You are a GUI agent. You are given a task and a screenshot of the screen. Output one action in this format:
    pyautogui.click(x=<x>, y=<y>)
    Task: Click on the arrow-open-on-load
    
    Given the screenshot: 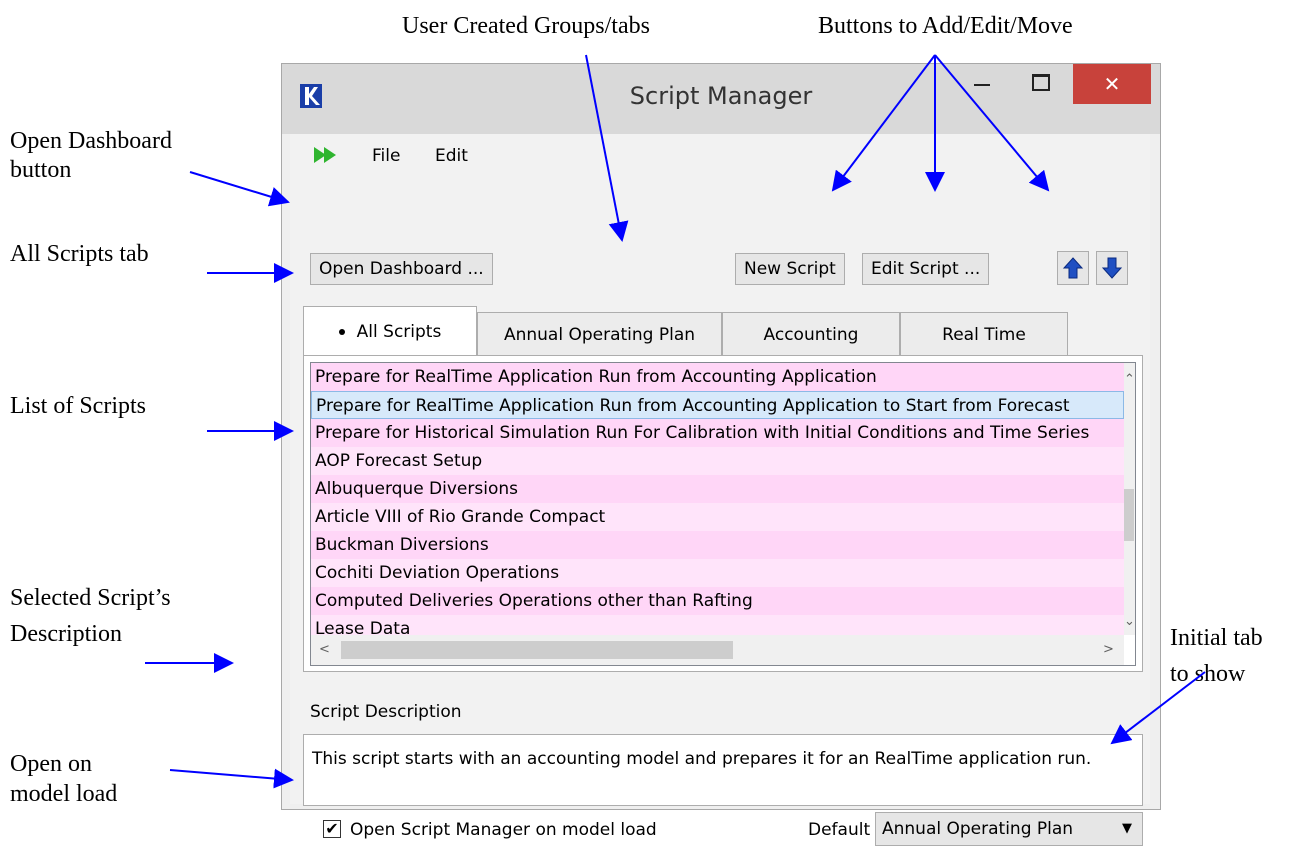 What is the action you would take?
    pyautogui.click(x=231, y=778)
    